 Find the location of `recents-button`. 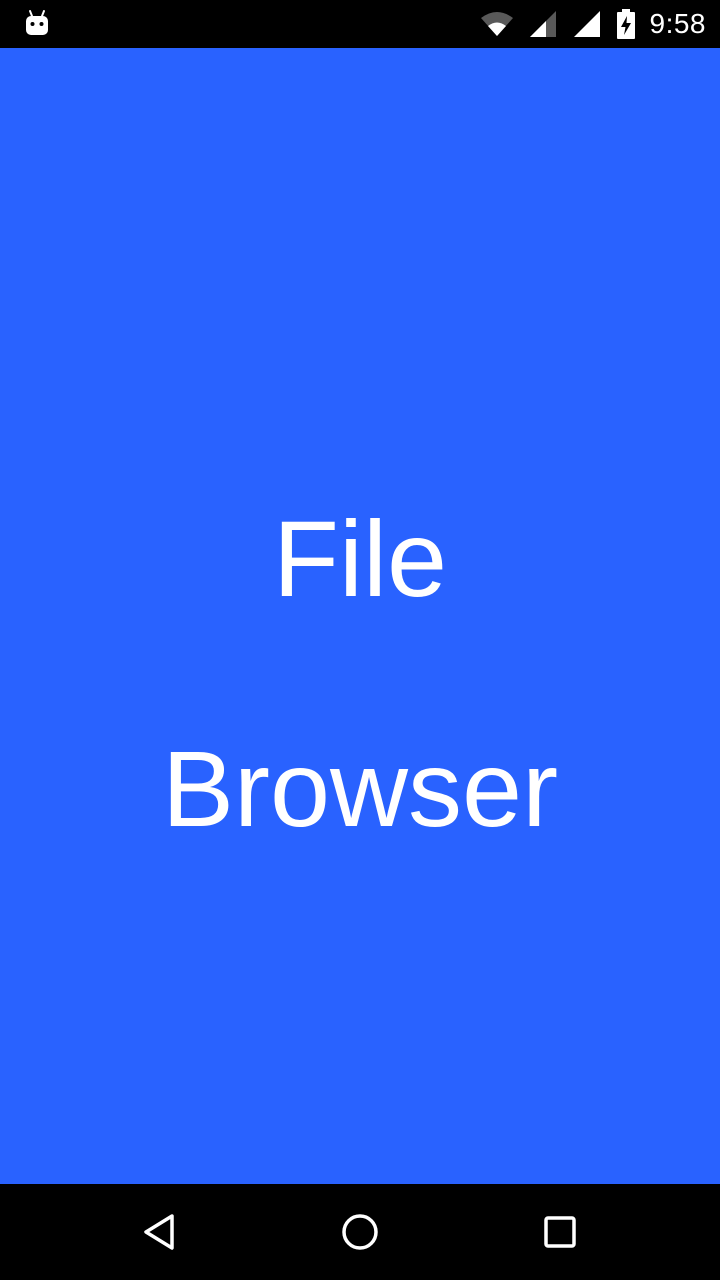

recents-button is located at coordinates (560, 1232).